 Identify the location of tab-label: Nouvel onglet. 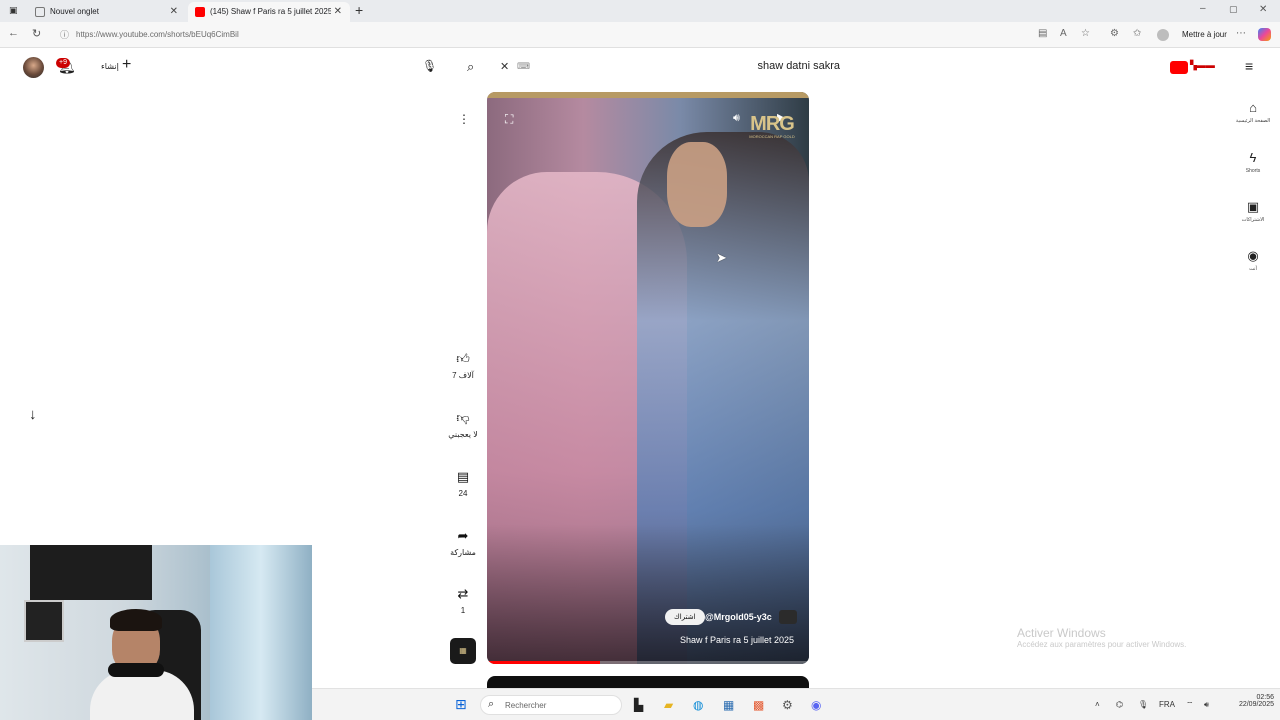
(74, 11).